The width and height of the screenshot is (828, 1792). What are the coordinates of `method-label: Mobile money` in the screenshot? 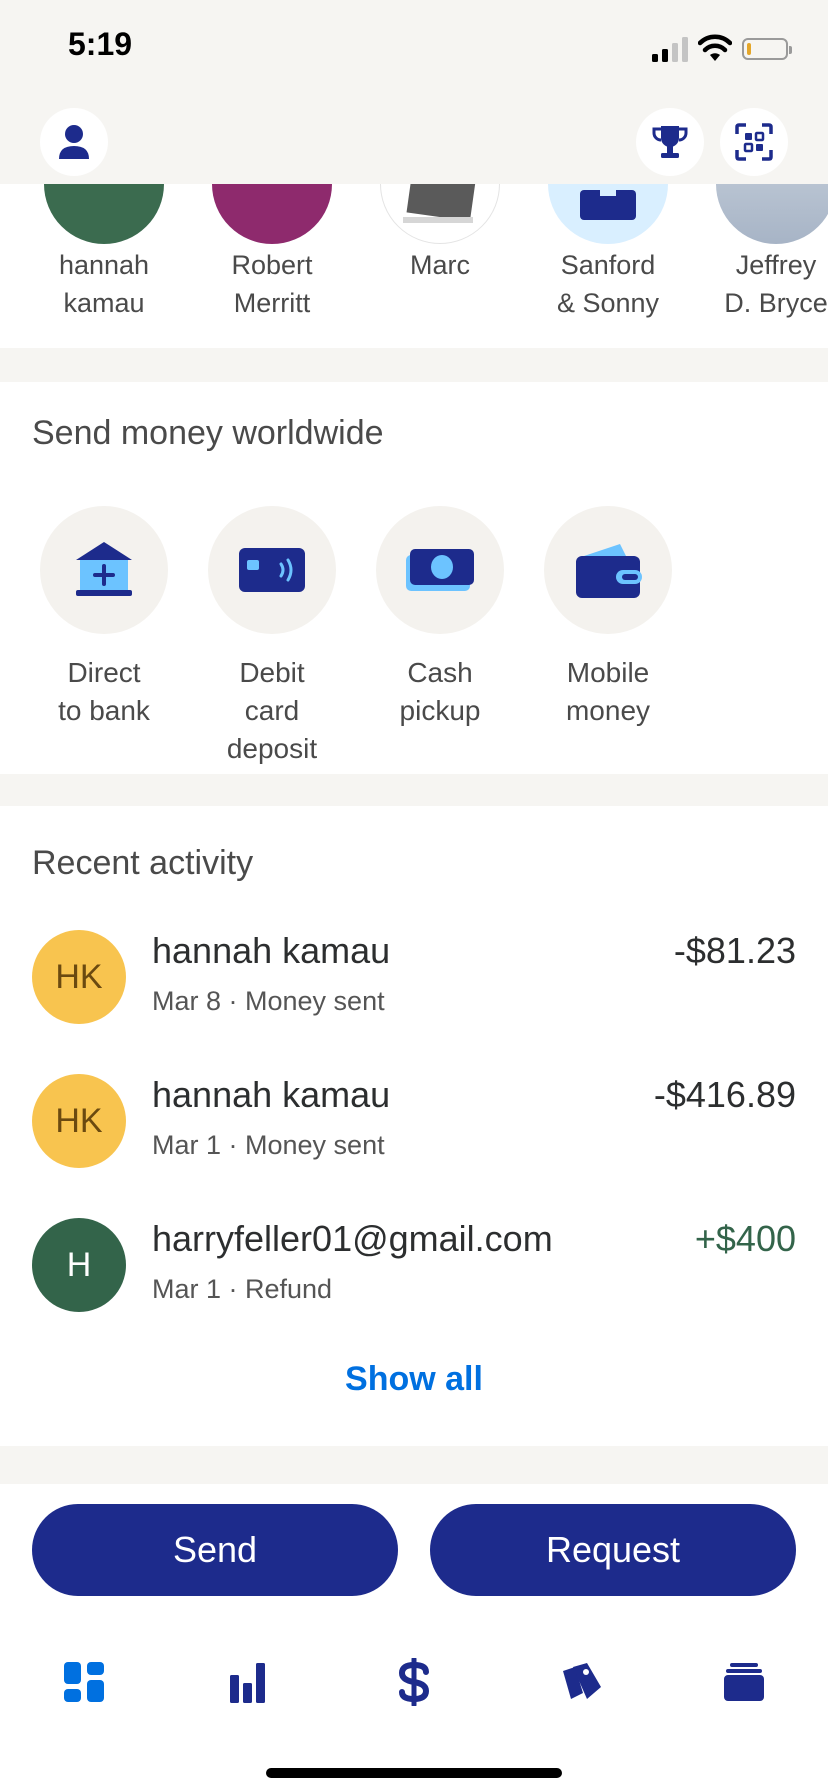 It's located at (608, 691).